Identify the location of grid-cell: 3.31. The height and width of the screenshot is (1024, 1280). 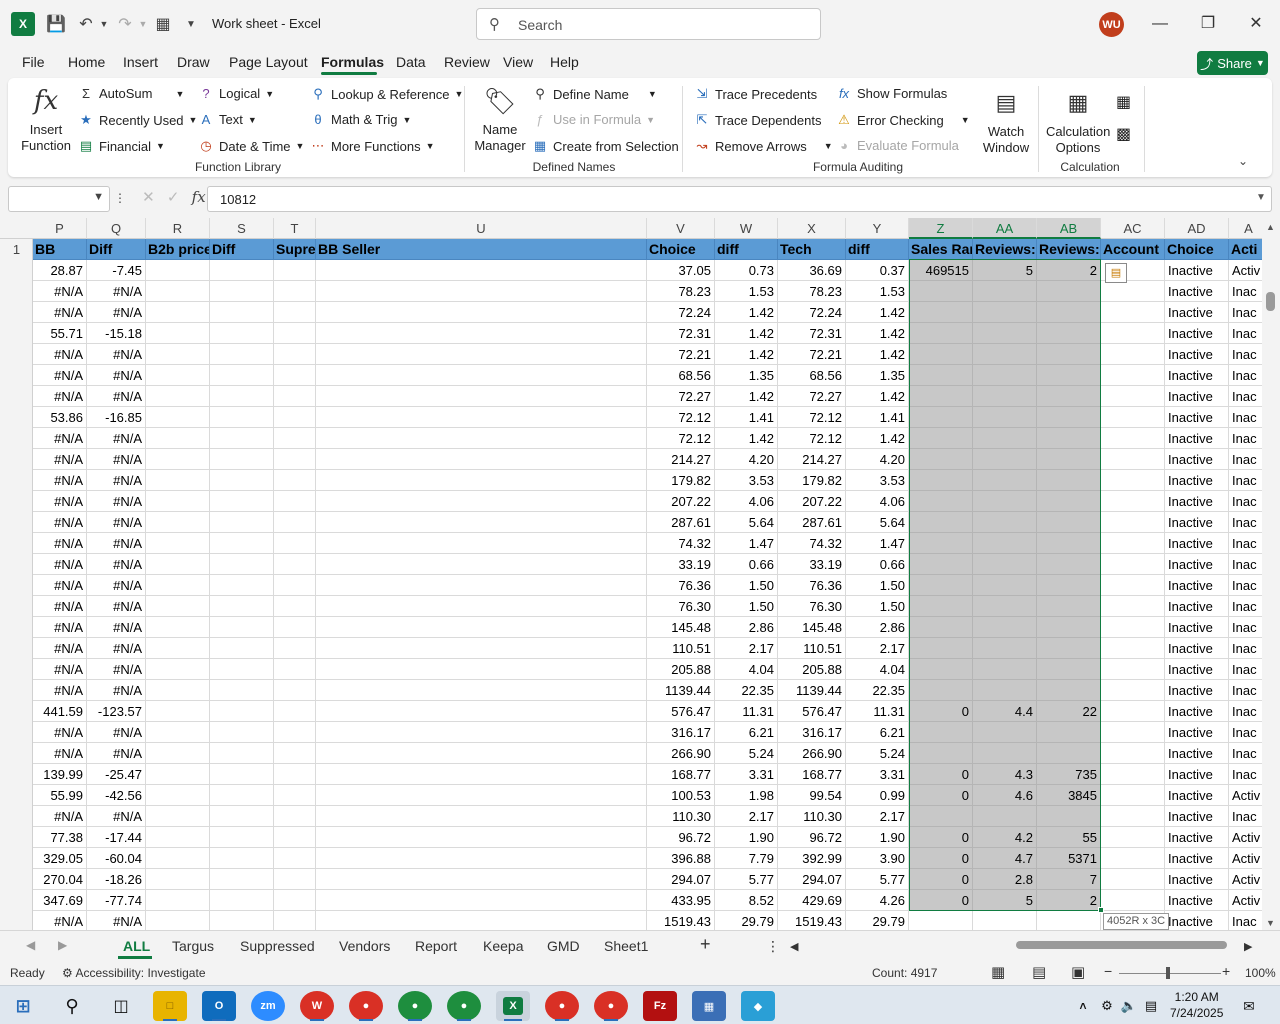
(877, 774).